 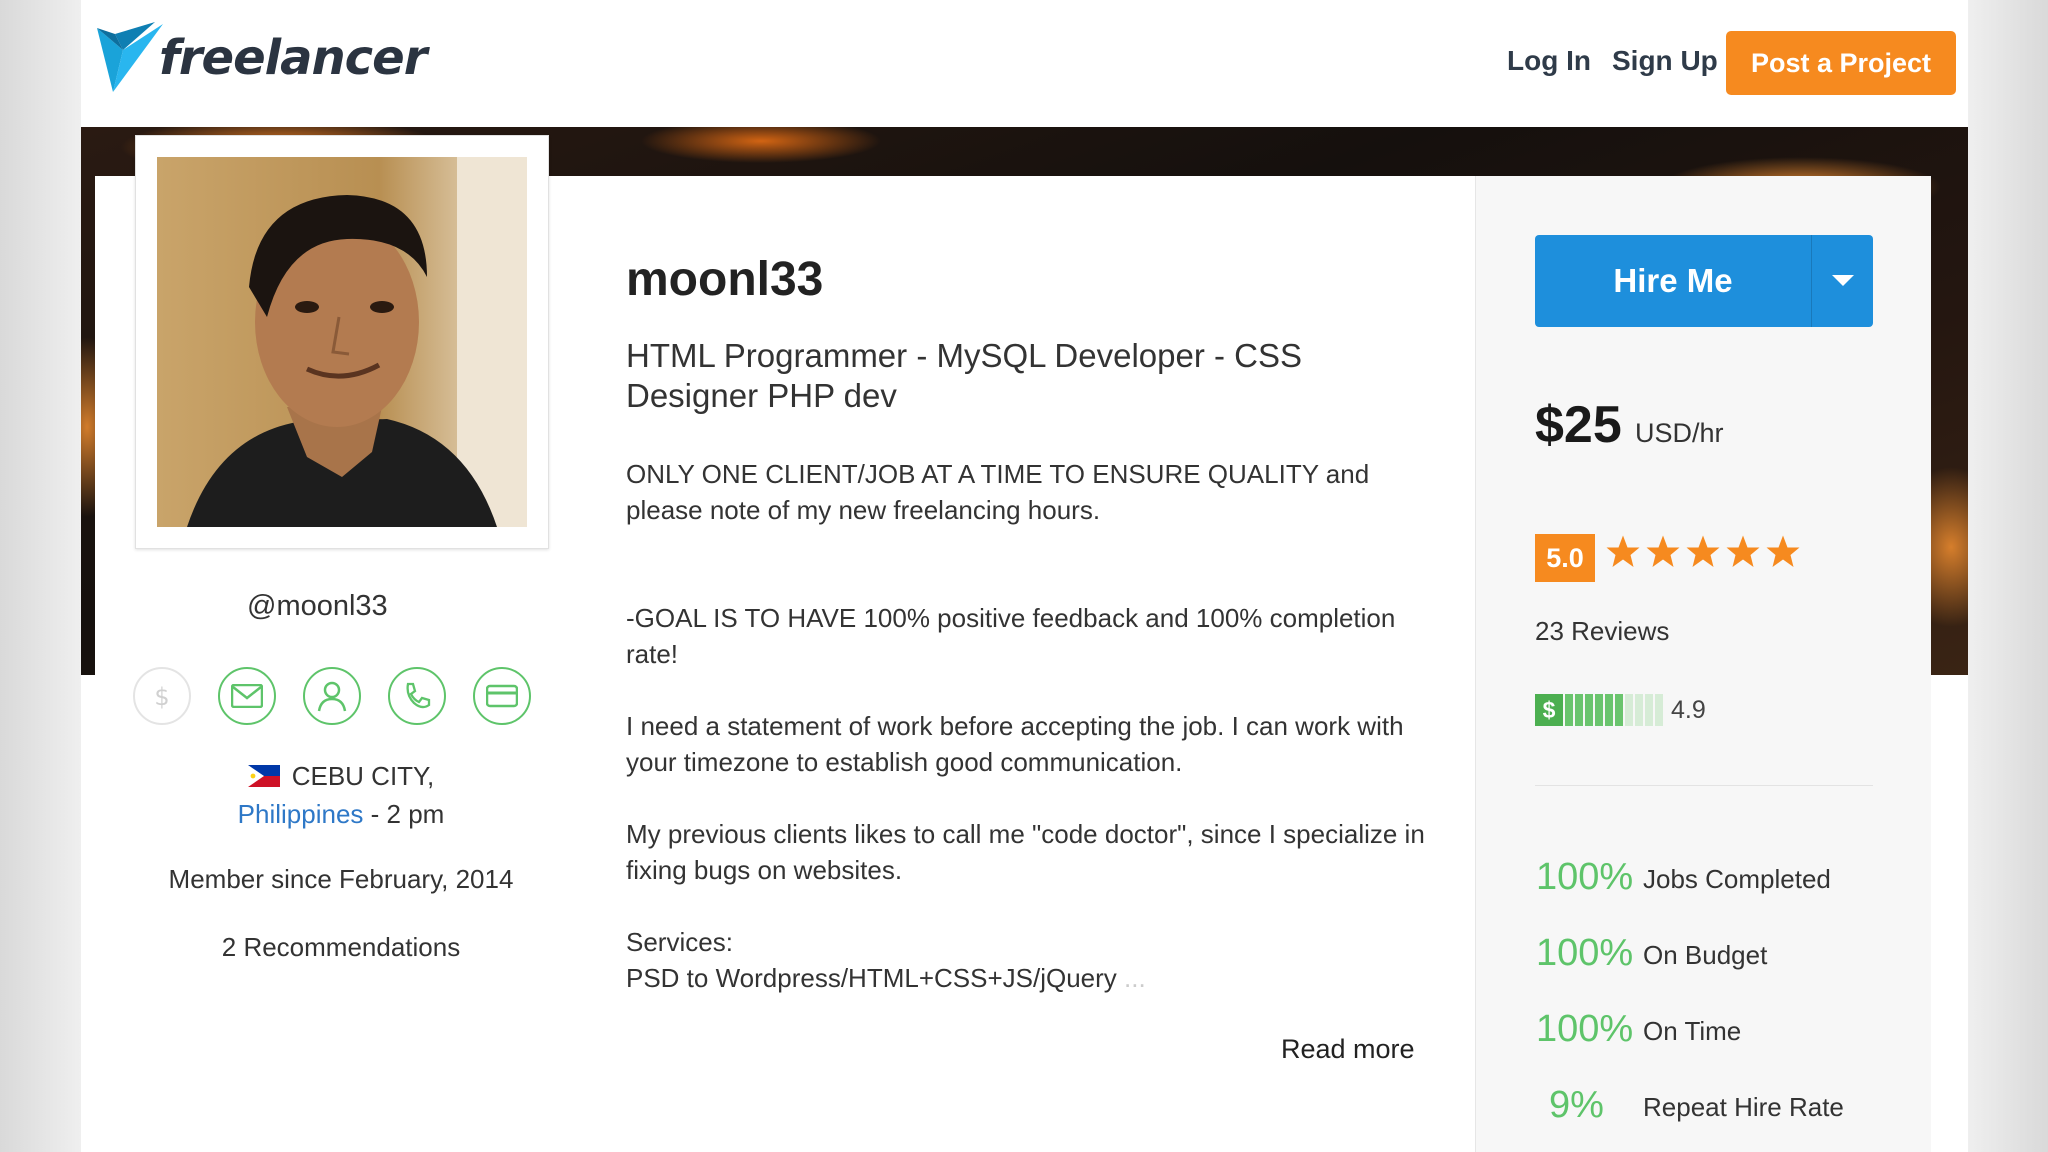 What do you see at coordinates (1614, 710) in the screenshot?
I see `earnings-bar` at bounding box center [1614, 710].